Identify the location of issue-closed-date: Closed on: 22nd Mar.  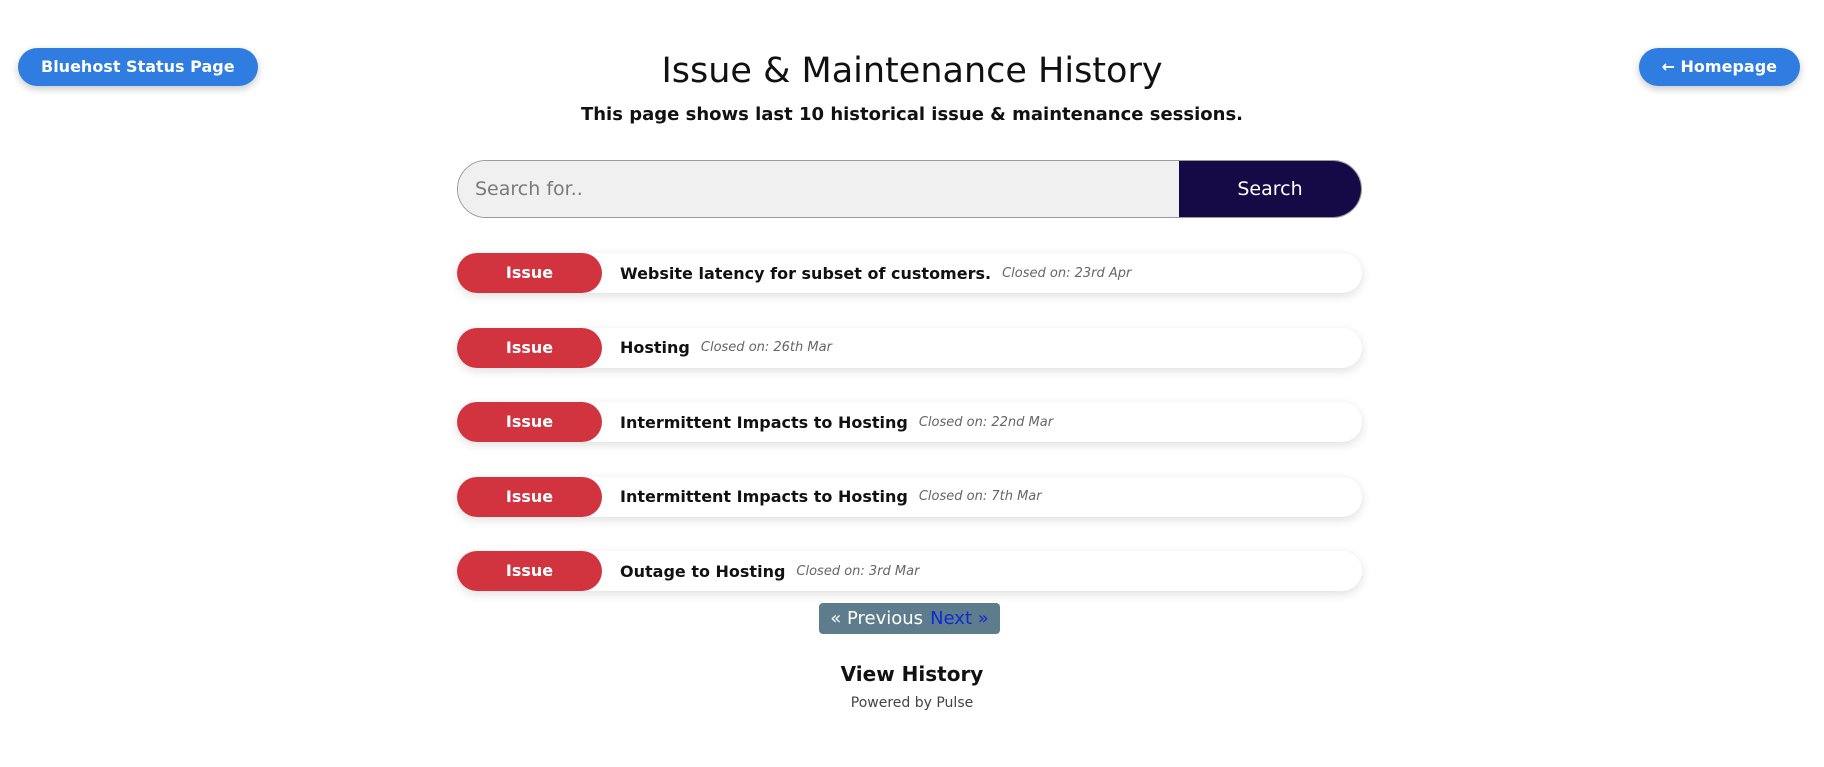
(986, 422).